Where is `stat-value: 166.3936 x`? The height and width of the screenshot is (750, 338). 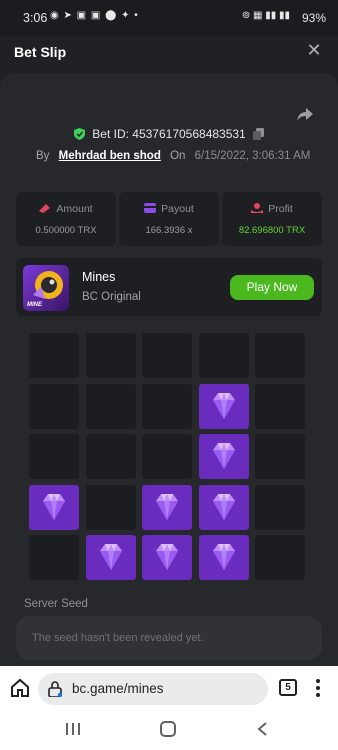
stat-value: 166.3936 x is located at coordinates (169, 230).